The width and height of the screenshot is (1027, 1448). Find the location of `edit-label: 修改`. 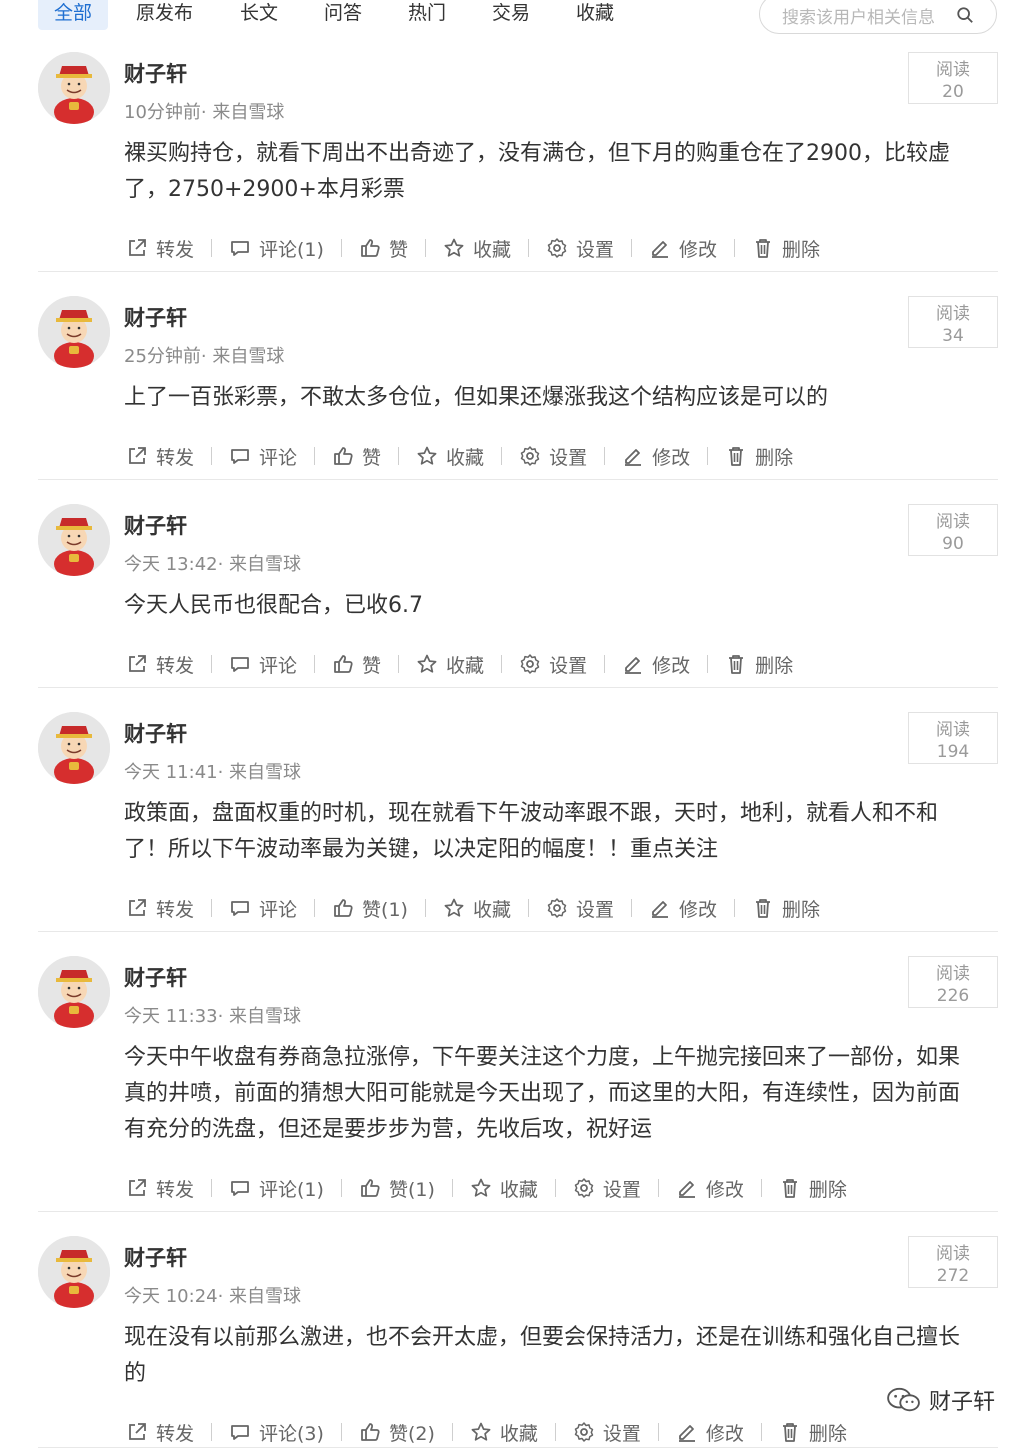

edit-label: 修改 is located at coordinates (671, 457).